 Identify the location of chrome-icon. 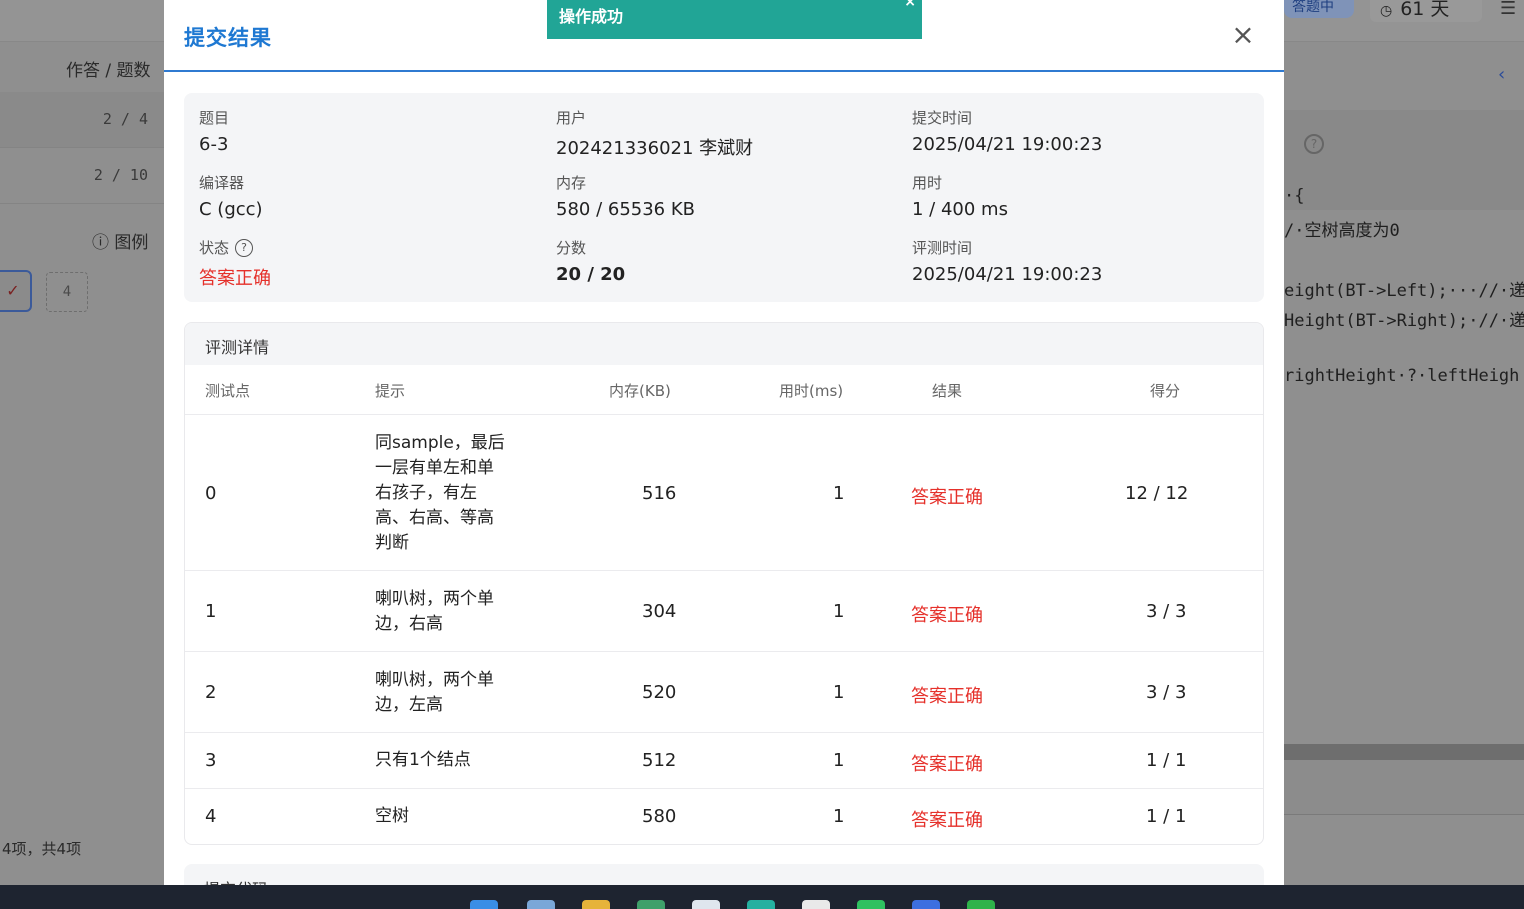
(926, 904).